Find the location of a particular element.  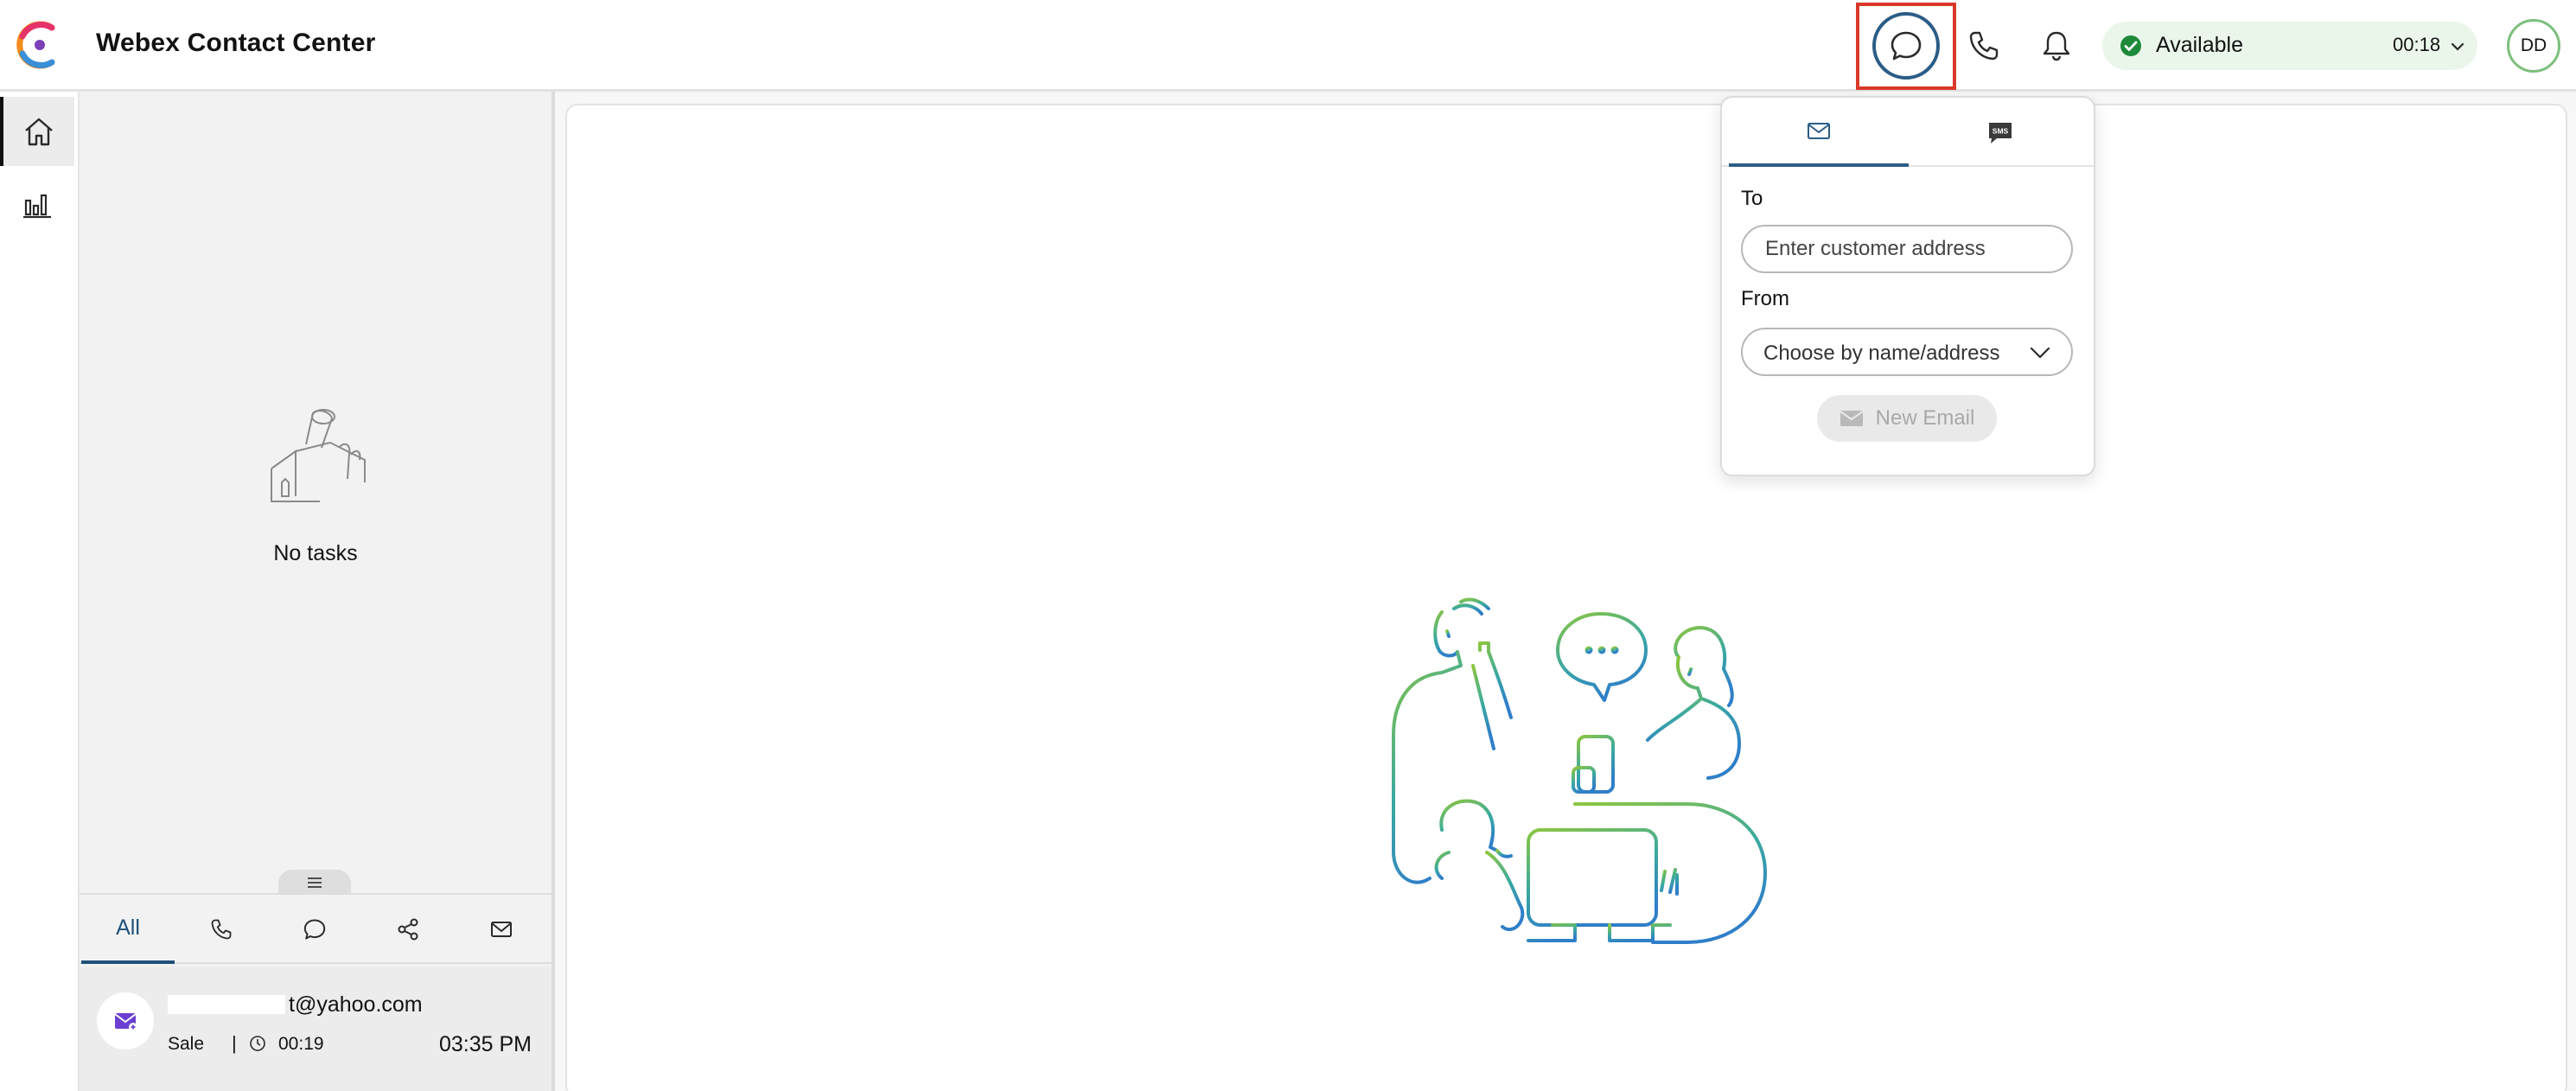

drag-handle-icon is located at coordinates (315, 882).